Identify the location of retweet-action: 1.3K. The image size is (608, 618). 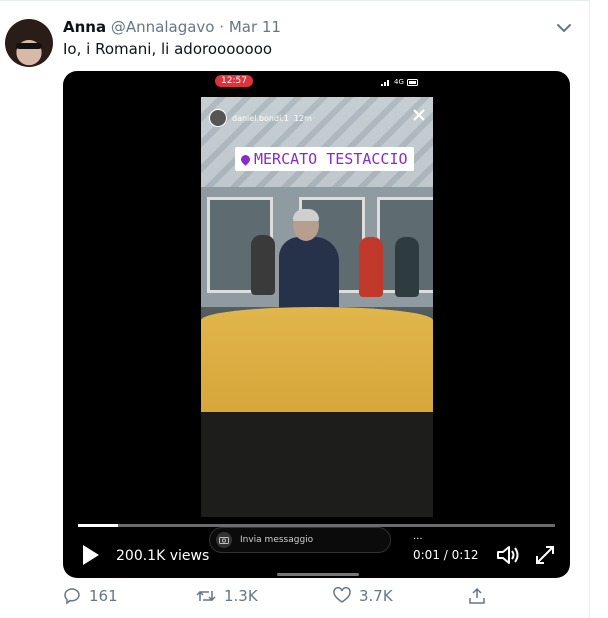
(227, 596).